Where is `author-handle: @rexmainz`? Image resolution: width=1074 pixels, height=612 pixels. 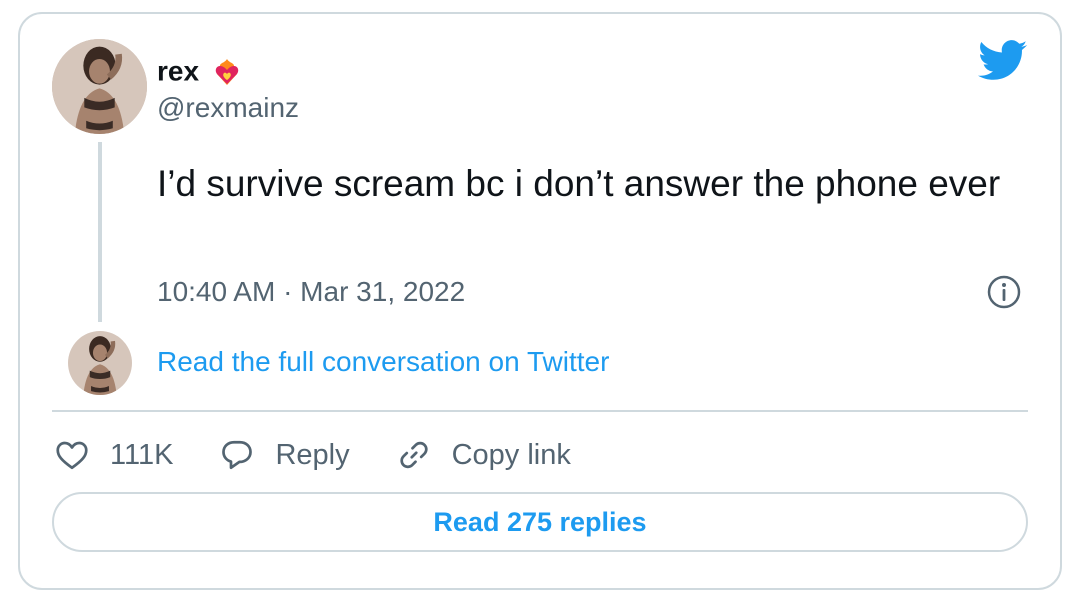
author-handle: @rexmainz is located at coordinates (228, 108).